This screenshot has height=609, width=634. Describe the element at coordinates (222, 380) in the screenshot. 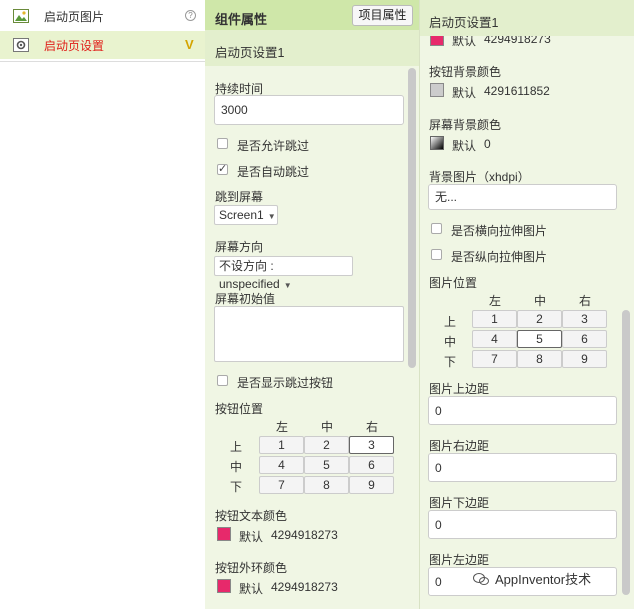

I see `show-skip-button-checkbox` at that location.